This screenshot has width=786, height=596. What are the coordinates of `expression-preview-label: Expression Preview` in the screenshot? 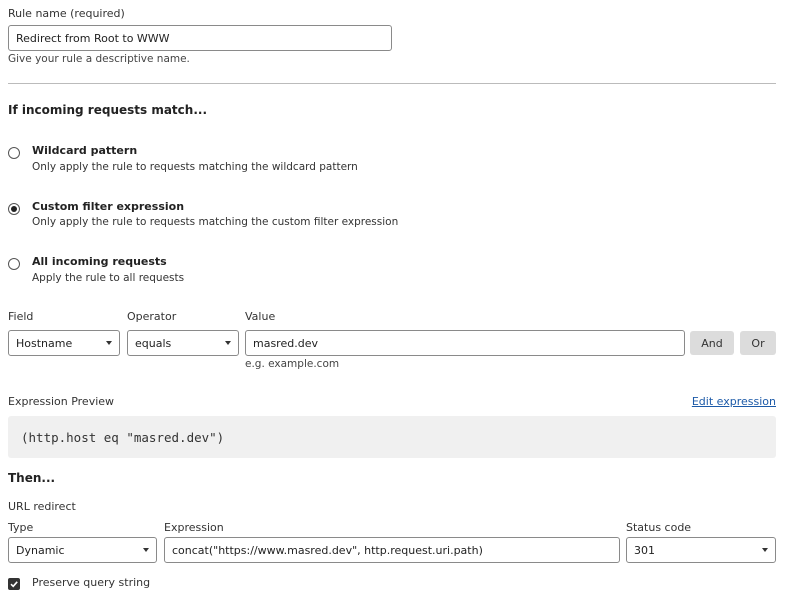 It's located at (61, 401).